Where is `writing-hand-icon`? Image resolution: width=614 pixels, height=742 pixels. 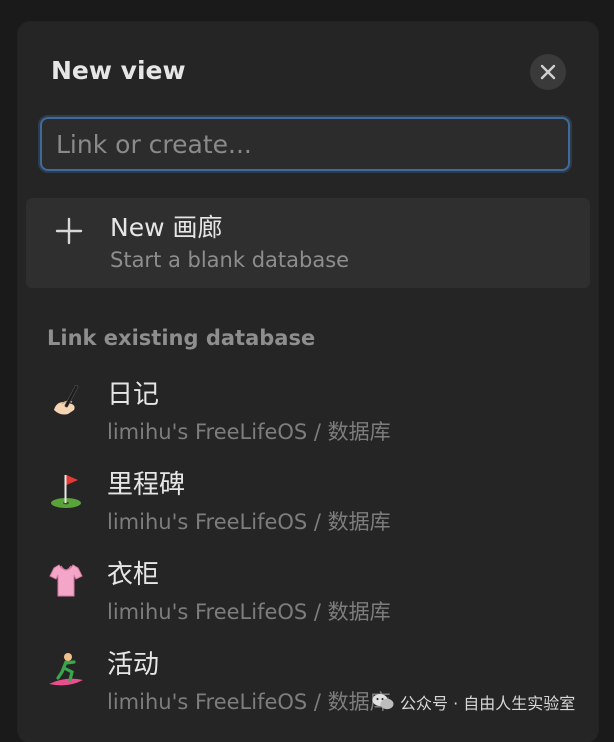 writing-hand-icon is located at coordinates (66, 400).